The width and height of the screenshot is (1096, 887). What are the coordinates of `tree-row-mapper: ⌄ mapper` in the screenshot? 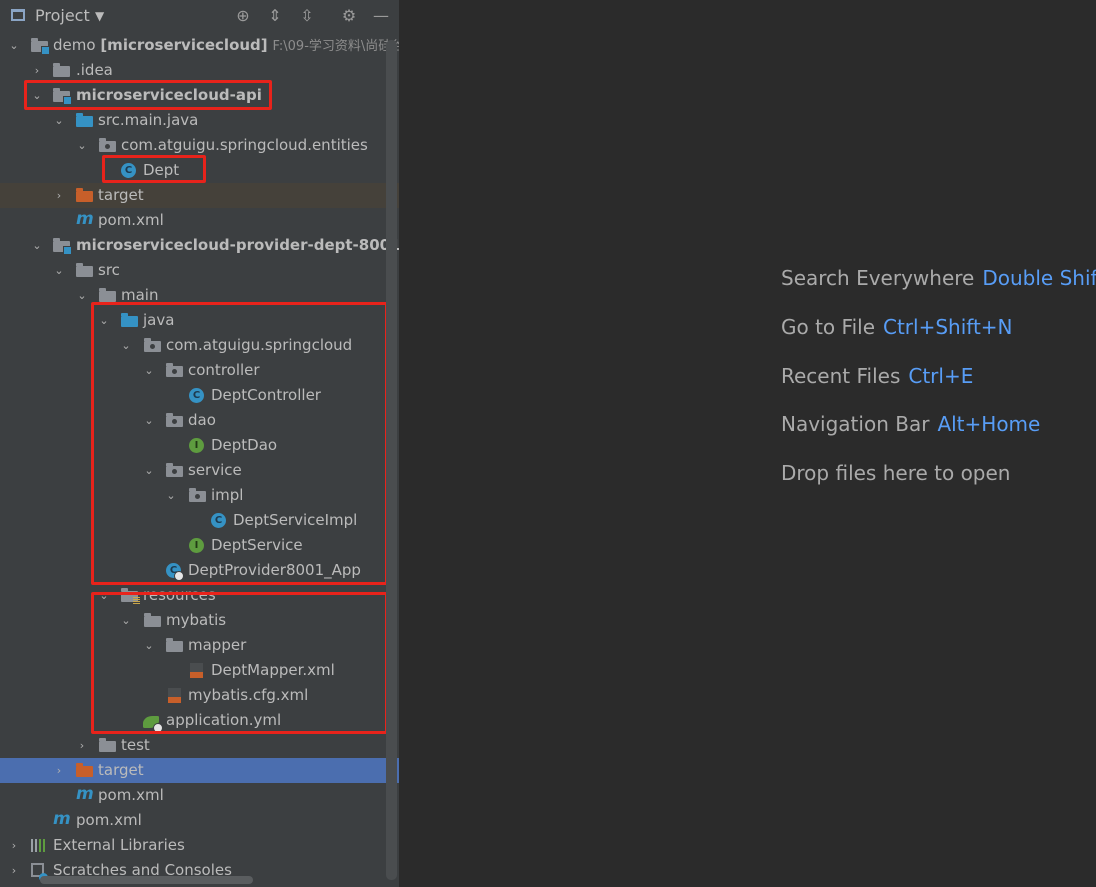 It's located at (199, 645).